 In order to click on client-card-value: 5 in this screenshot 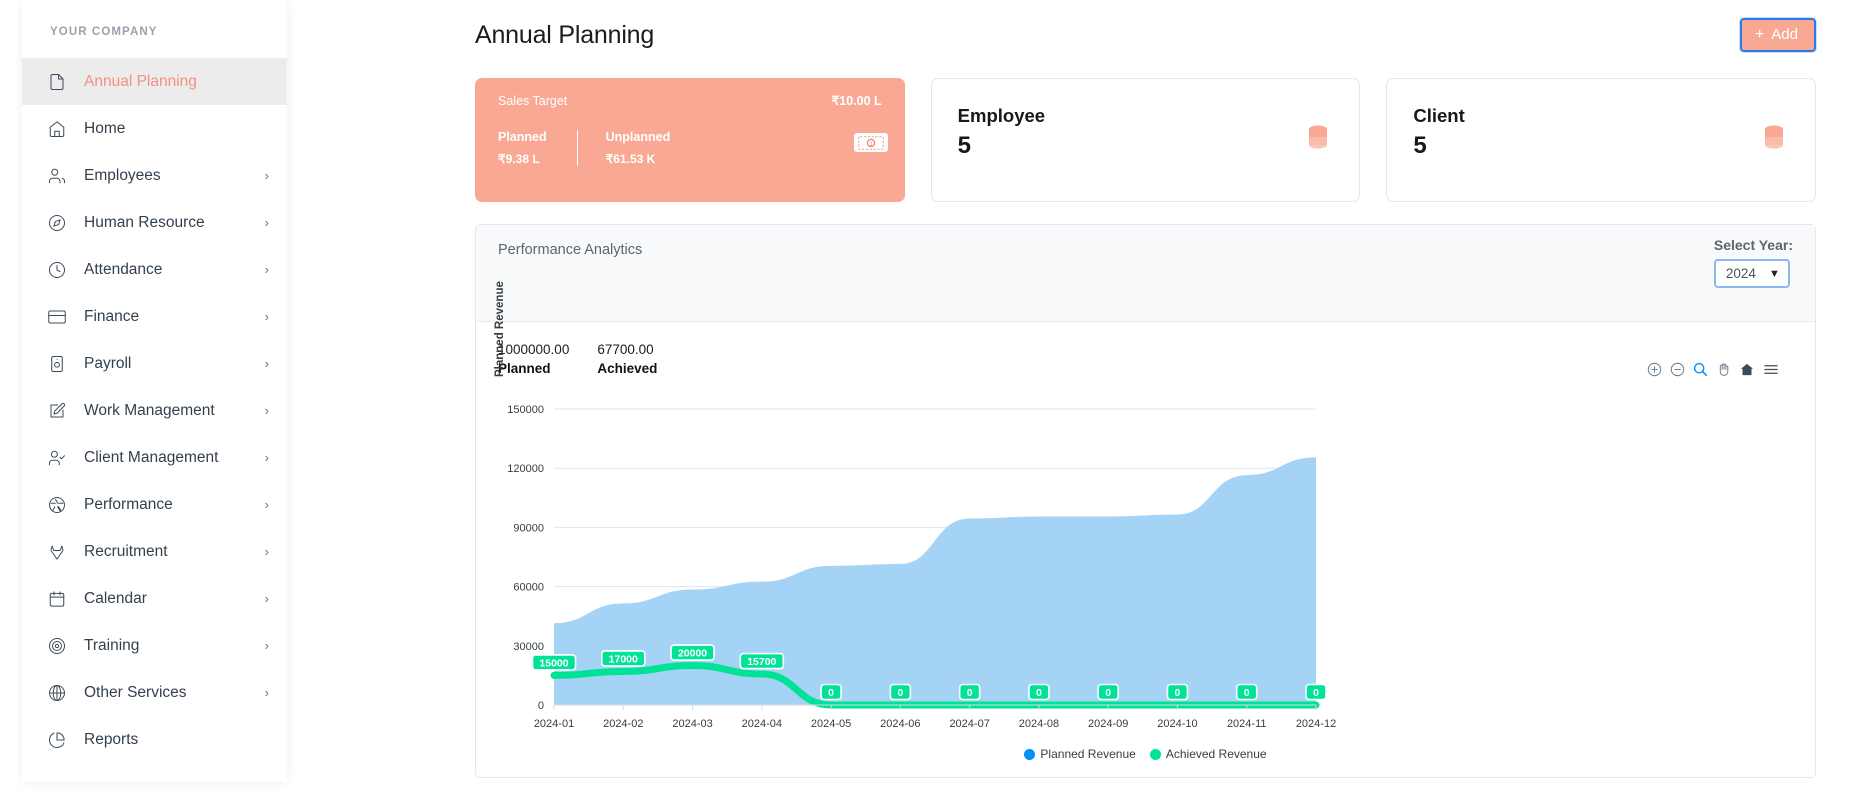, I will do `click(1420, 145)`.